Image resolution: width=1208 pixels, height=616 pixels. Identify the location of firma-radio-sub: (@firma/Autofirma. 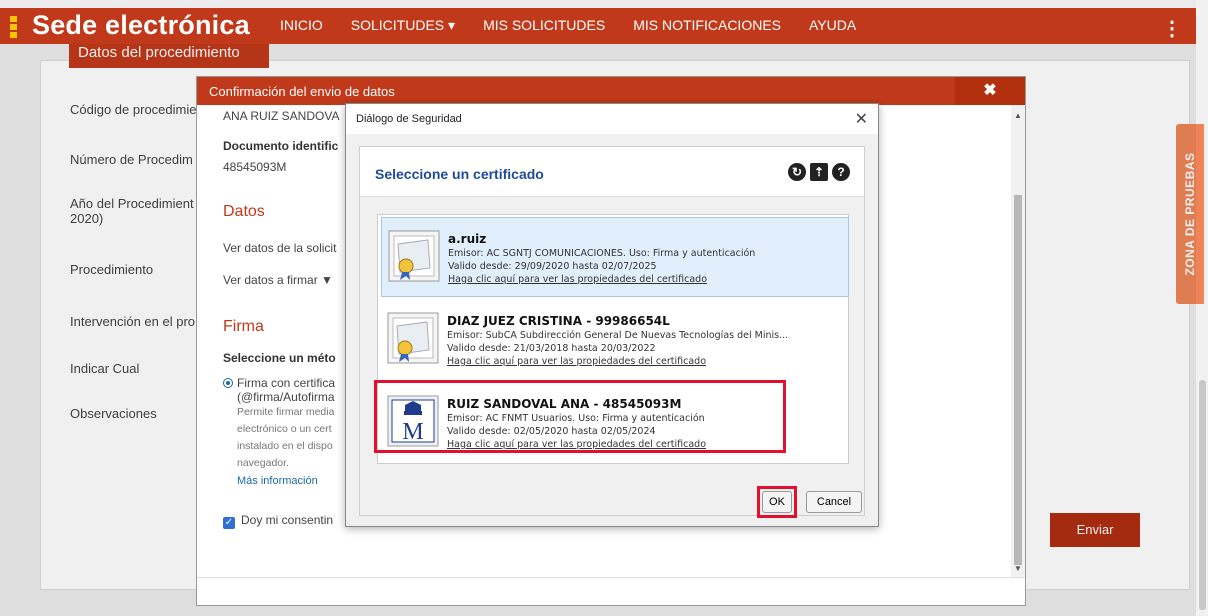
(286, 397).